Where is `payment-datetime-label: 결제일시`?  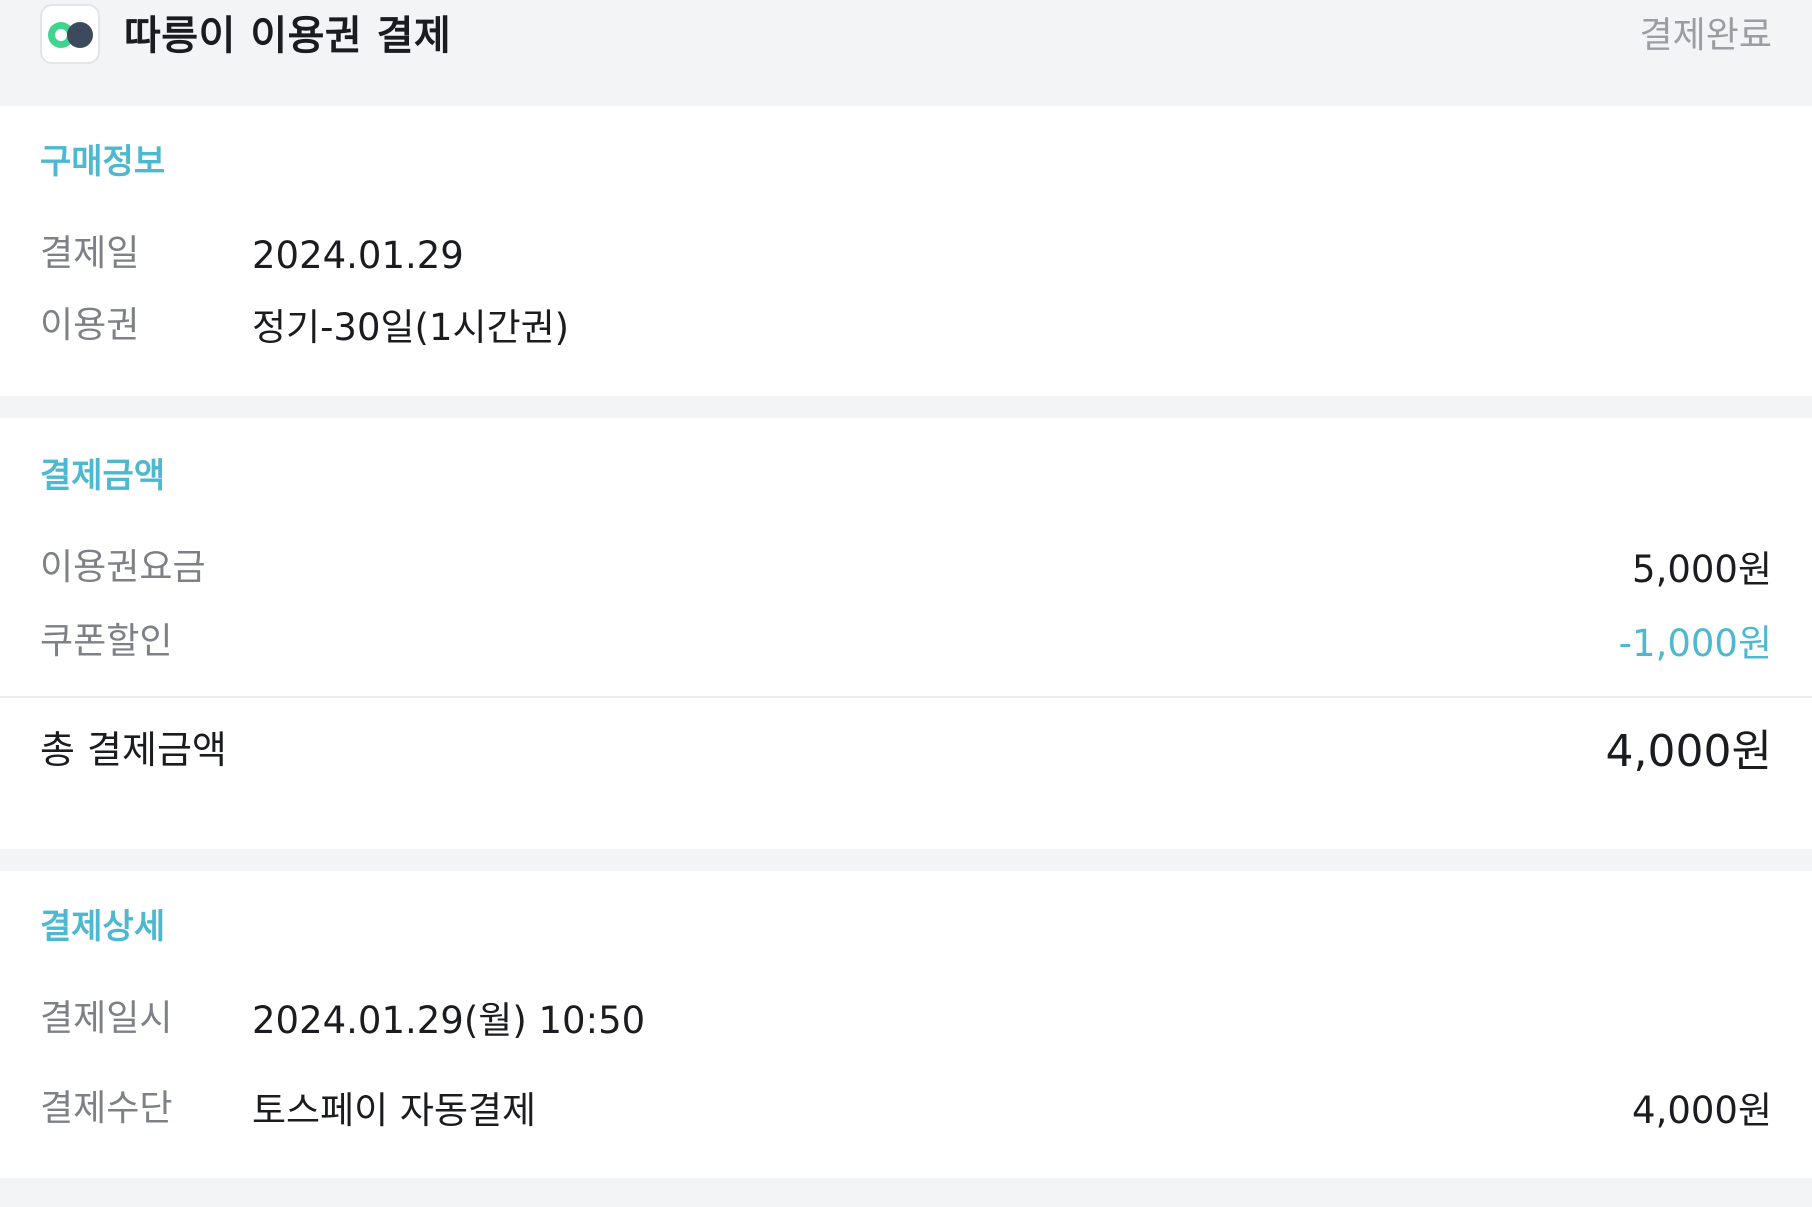
payment-datetime-label: 결제일시 is located at coordinates (106, 1018).